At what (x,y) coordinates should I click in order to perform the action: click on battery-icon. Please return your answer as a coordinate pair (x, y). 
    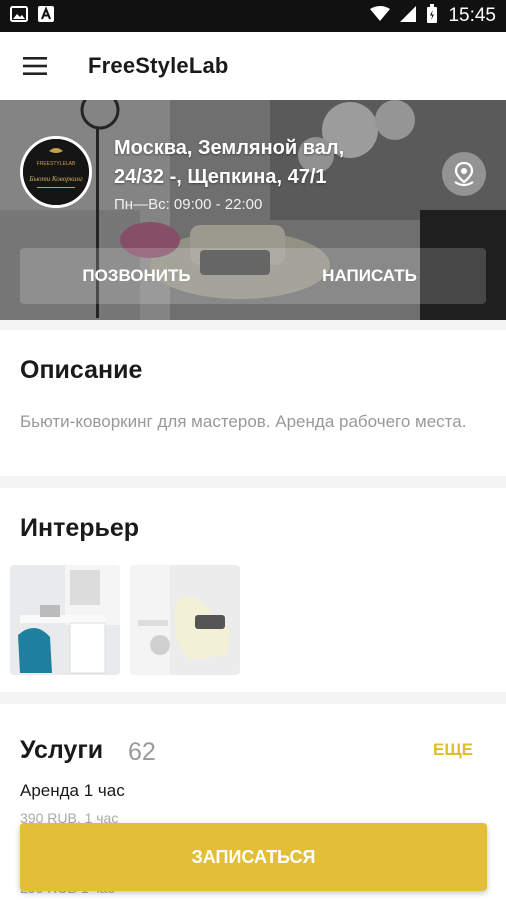
    Looking at the image, I should click on (432, 16).